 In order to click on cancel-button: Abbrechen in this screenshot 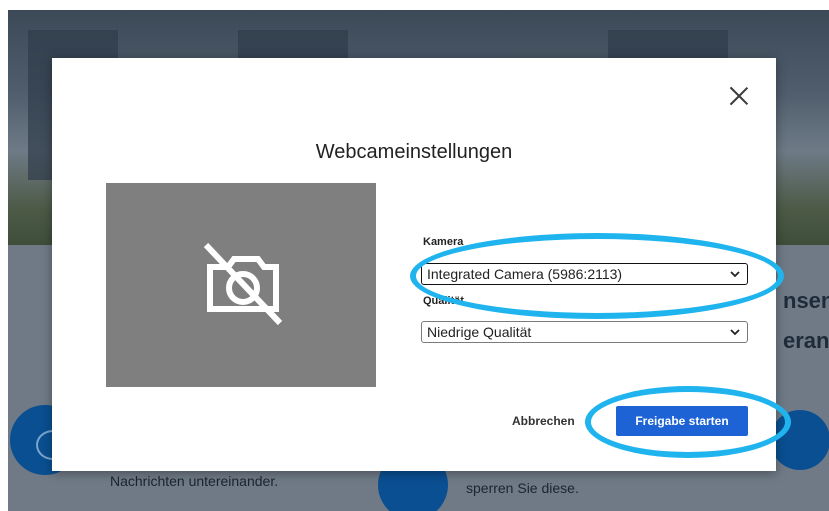, I will do `click(543, 421)`.